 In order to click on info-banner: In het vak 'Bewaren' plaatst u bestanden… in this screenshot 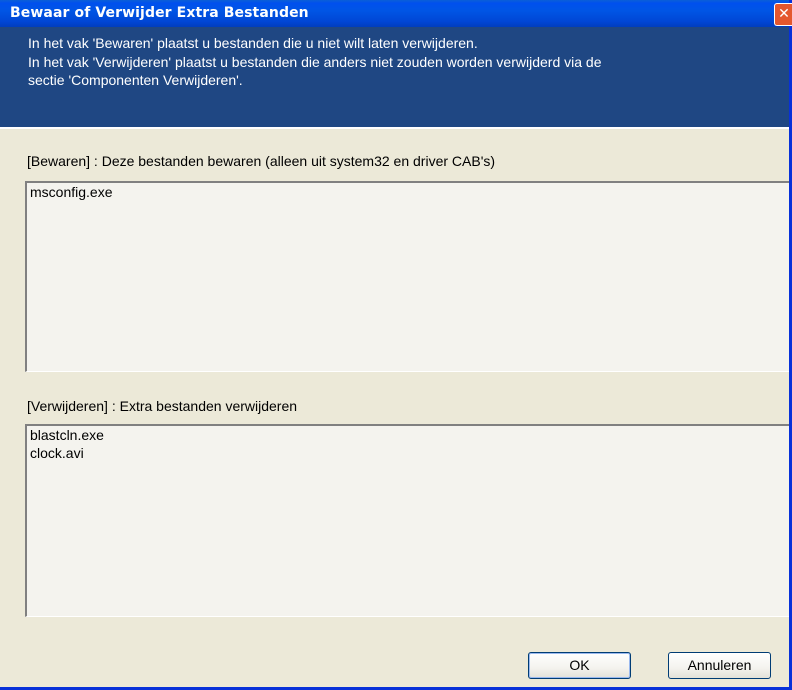, I will do `click(394, 77)`.